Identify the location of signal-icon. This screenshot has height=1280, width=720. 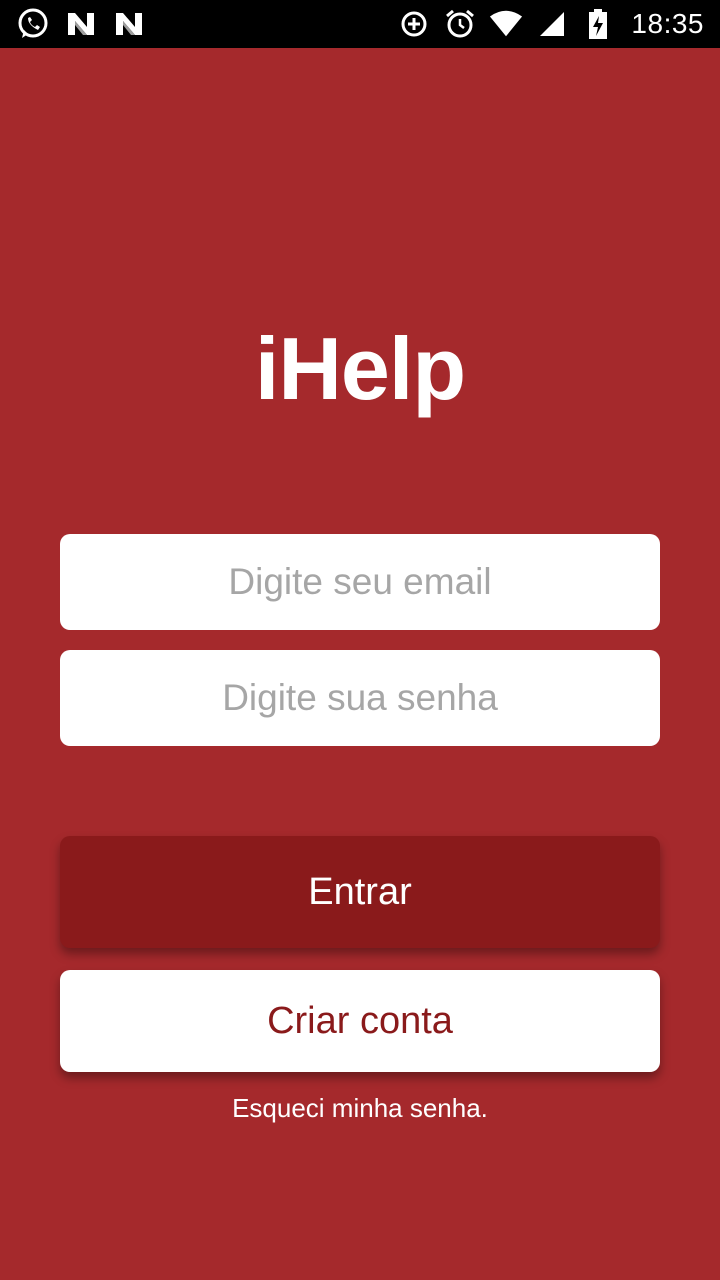
(552, 24).